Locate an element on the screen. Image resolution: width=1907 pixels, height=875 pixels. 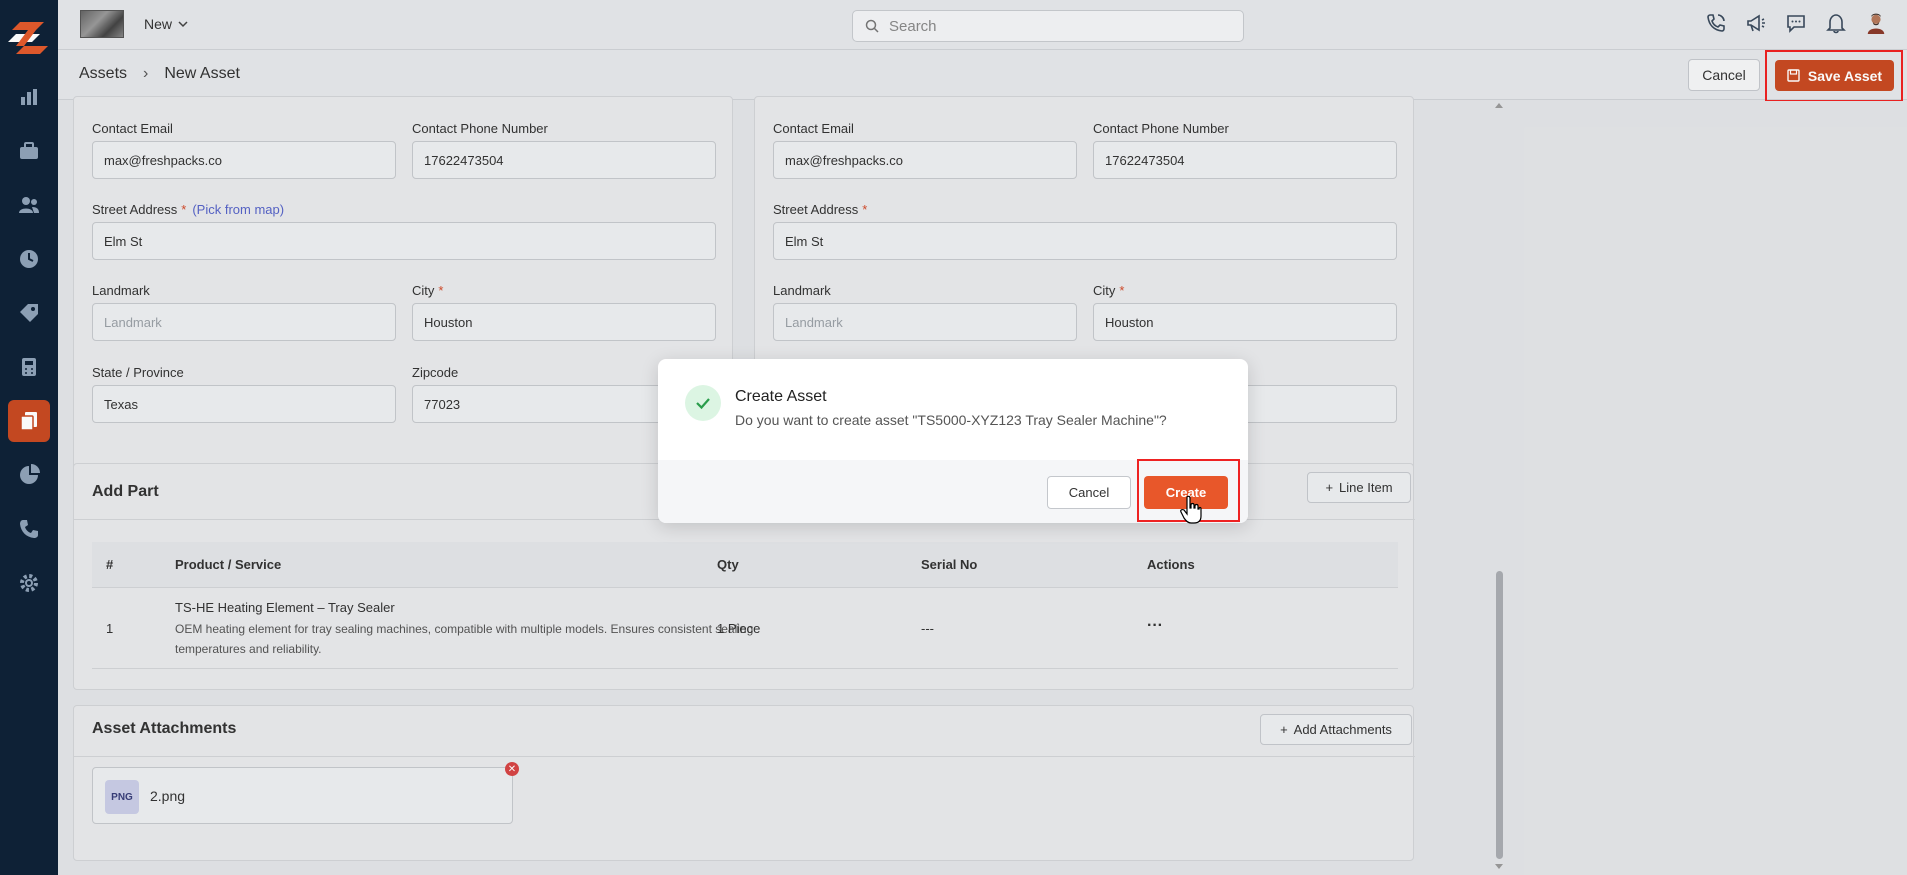
success-check-badge is located at coordinates (703, 403).